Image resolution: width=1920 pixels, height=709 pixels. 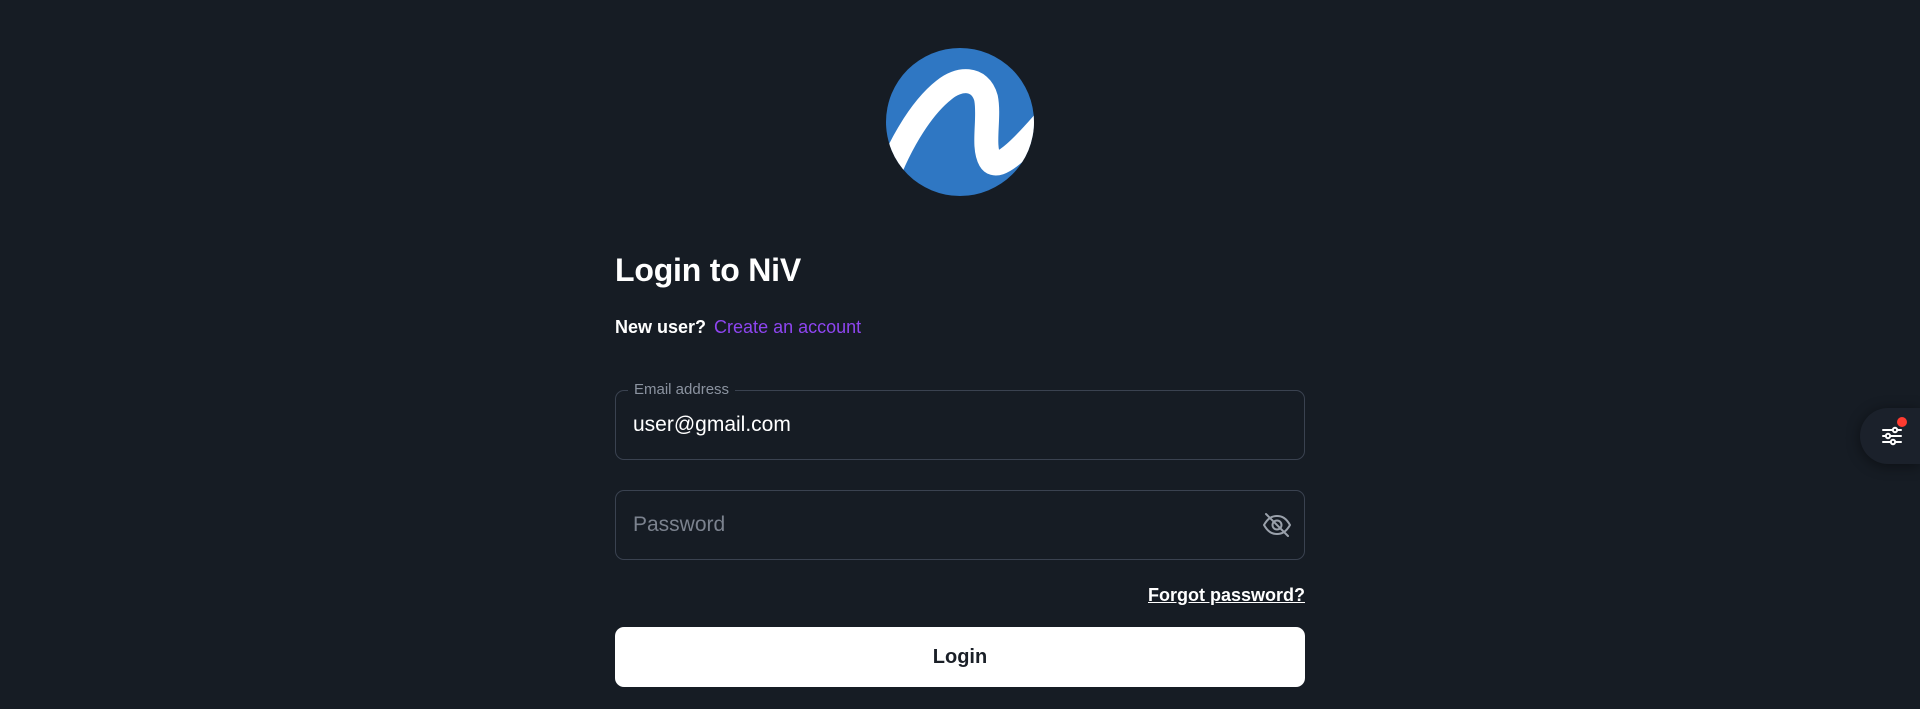 I want to click on password-field: Password, so click(x=960, y=525).